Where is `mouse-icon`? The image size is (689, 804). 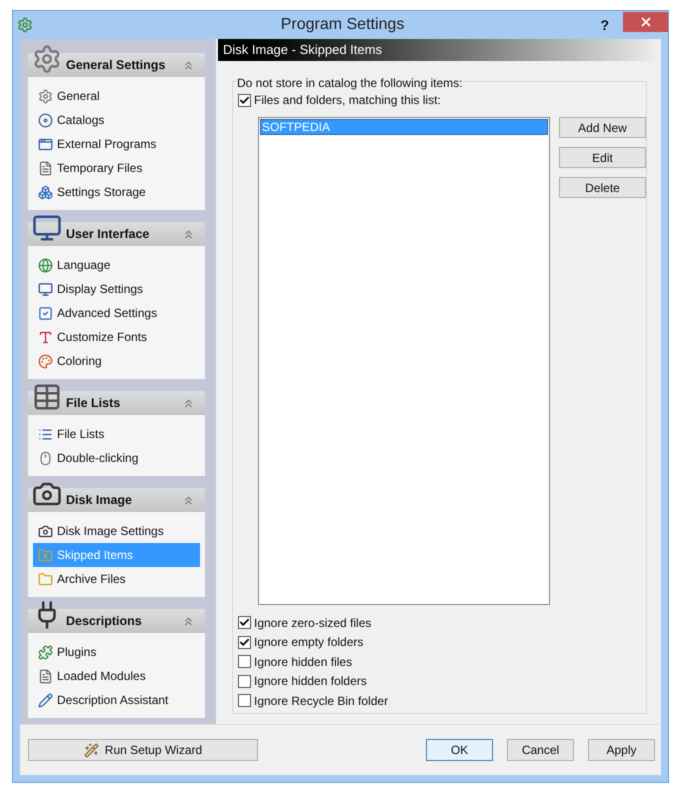 mouse-icon is located at coordinates (45, 458).